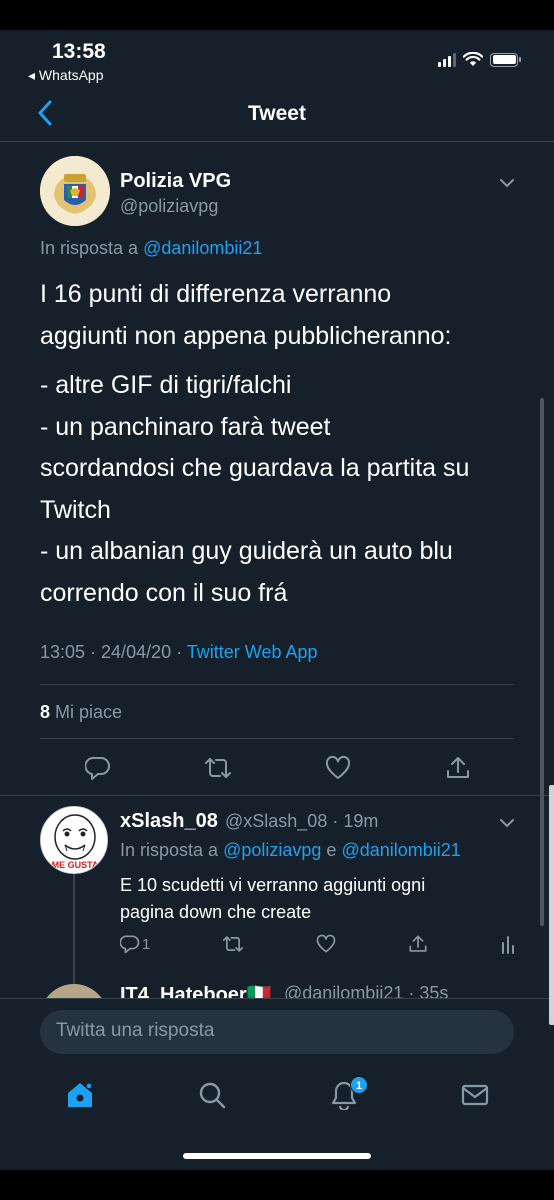  What do you see at coordinates (45, 712) in the screenshot?
I see `likes-count: 8` at bounding box center [45, 712].